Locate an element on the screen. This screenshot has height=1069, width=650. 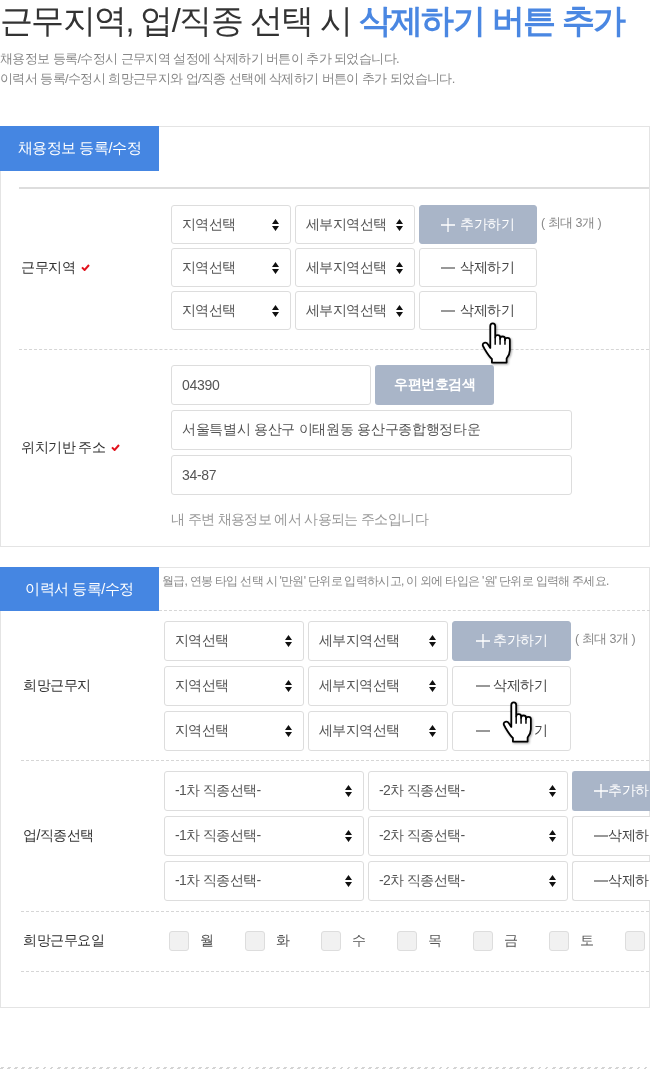
address-field: 서울특별시 용산구 이태원동 용산구종합행정타운 is located at coordinates (371, 430).